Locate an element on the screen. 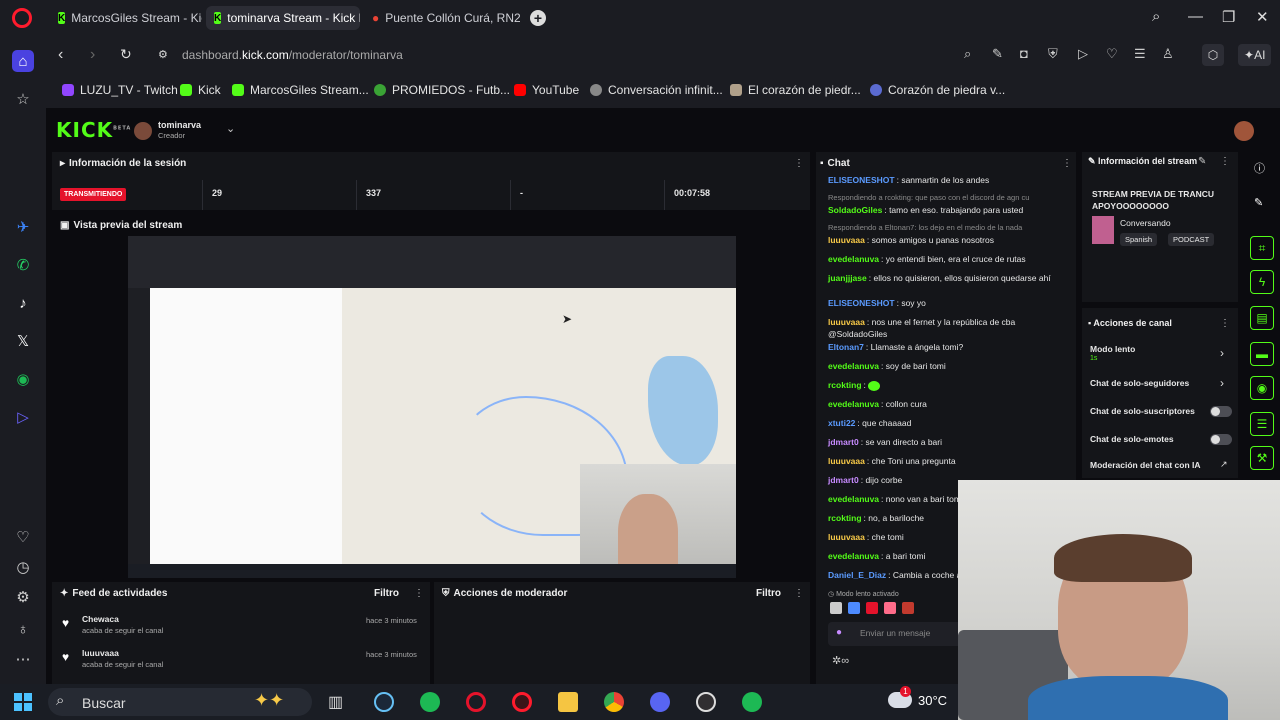 This screenshot has width=1280, height=720. easy-setup-icon: ☰ is located at coordinates (1140, 54).